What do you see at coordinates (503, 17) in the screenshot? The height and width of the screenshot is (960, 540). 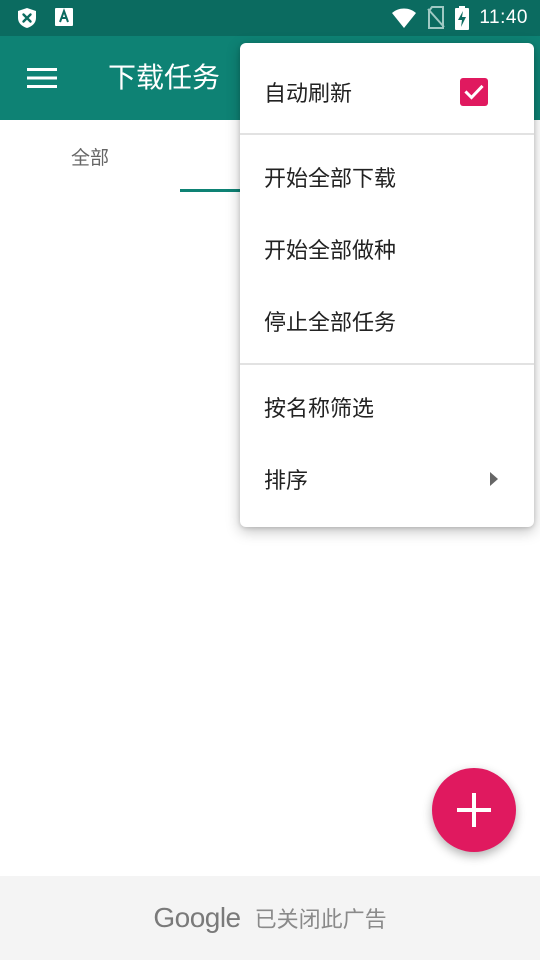 I see `status-time: 11:40` at bounding box center [503, 17].